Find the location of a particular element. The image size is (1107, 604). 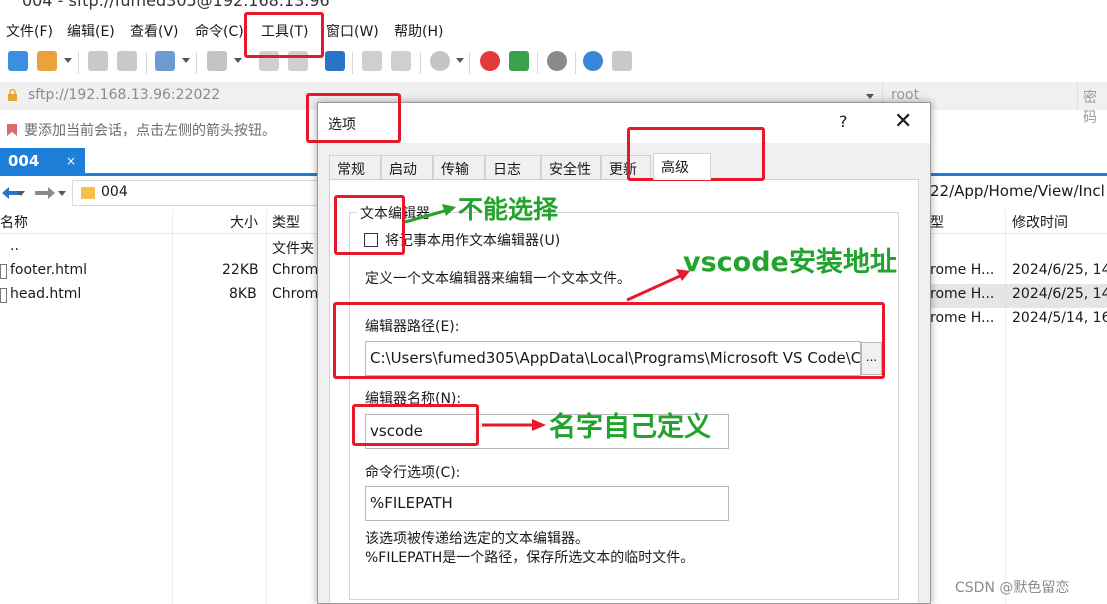

help-button: ? is located at coordinates (843, 121).